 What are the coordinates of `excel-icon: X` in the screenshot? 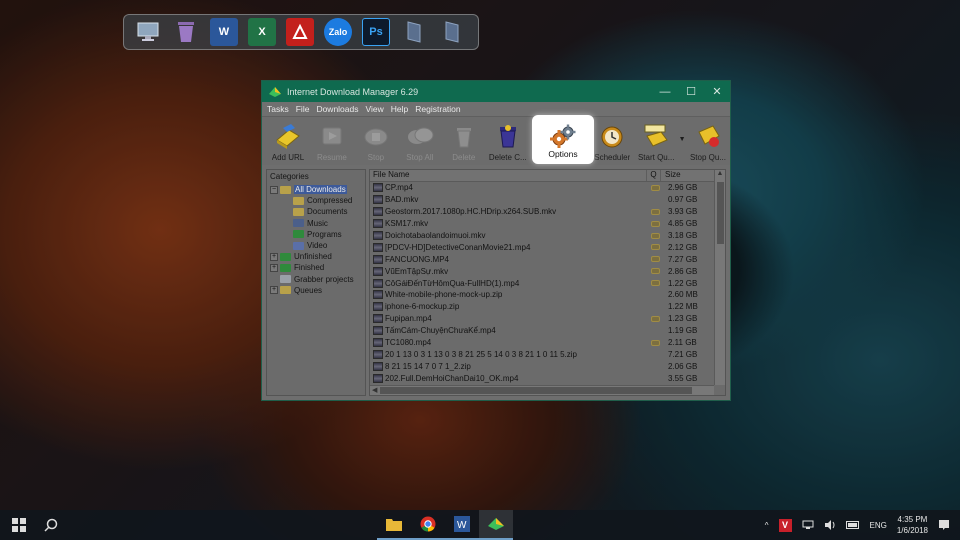 It's located at (262, 32).